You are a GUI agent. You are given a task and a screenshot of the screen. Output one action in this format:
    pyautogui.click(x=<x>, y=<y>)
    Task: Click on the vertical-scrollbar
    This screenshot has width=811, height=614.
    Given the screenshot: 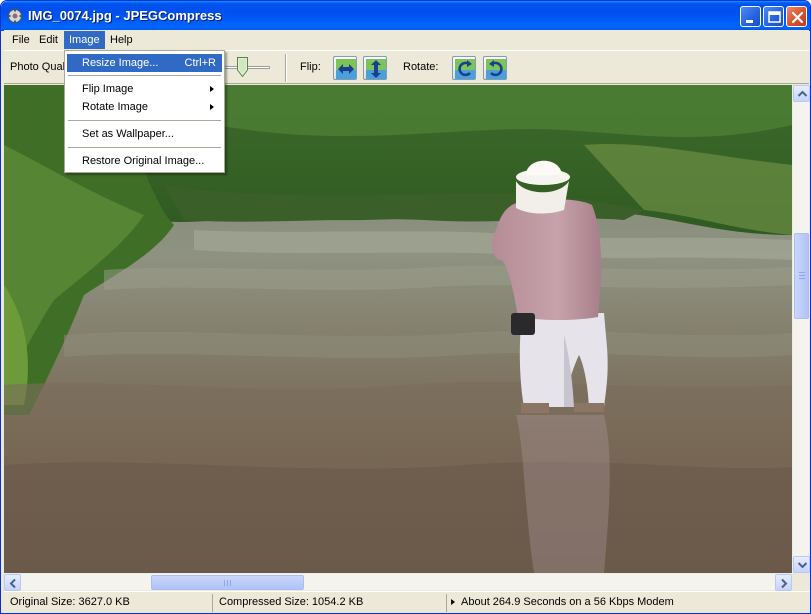 What is the action you would take?
    pyautogui.click(x=801, y=329)
    